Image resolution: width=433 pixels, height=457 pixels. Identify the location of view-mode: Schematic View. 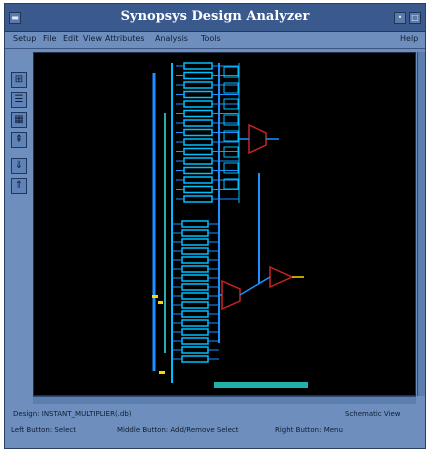
(373, 414).